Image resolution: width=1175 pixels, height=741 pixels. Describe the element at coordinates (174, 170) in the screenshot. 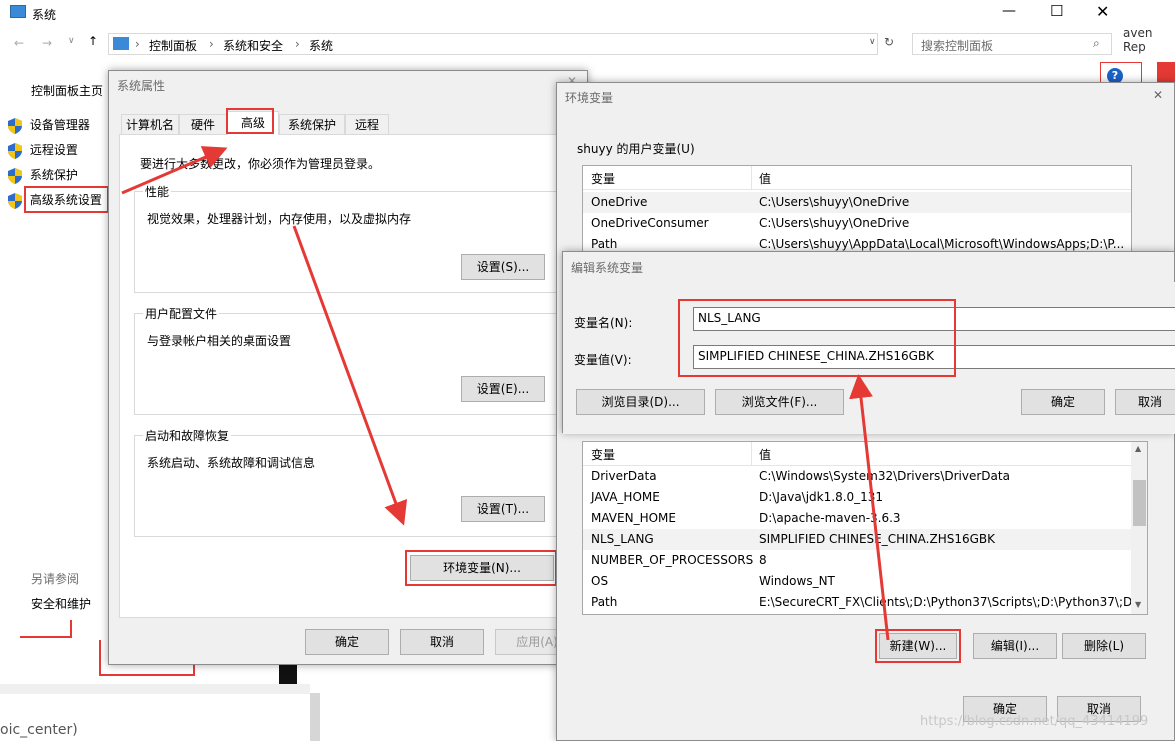

I see `arrow-to-advanced-tab` at that location.